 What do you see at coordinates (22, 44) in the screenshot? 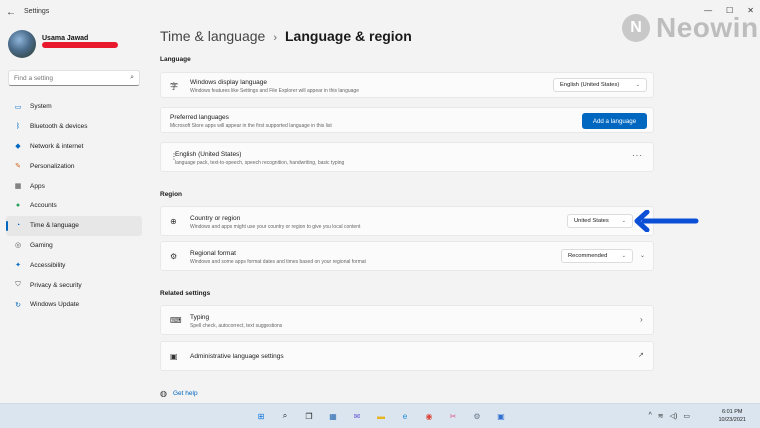
I see `avatar` at bounding box center [22, 44].